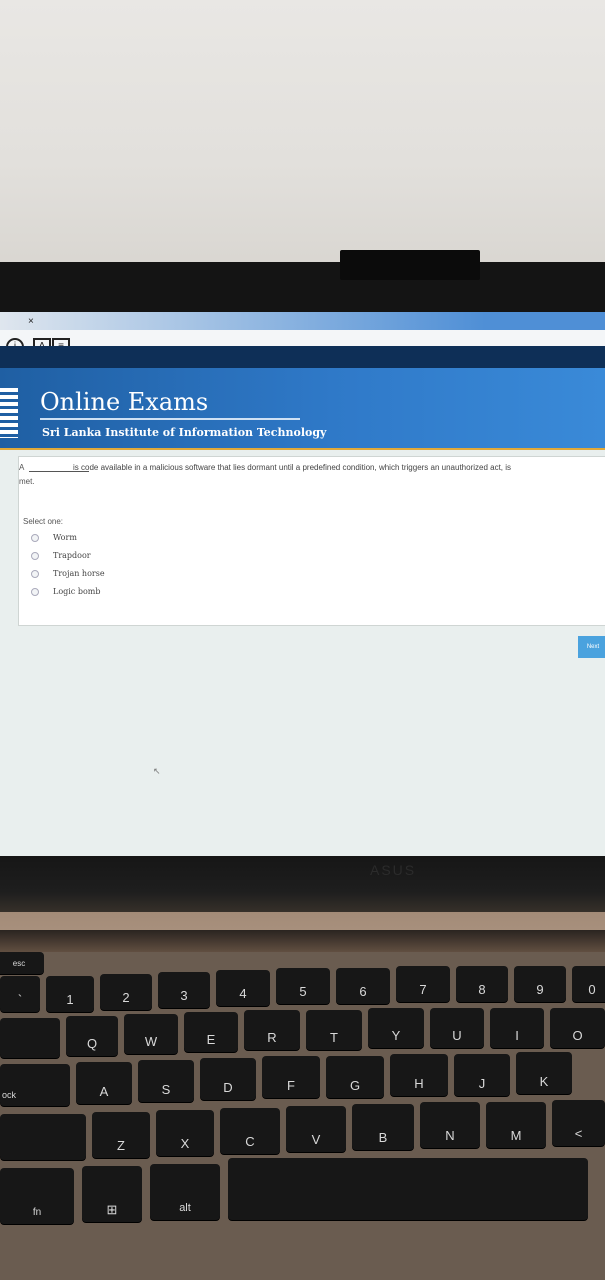  What do you see at coordinates (517, 1028) in the screenshot?
I see `key-i: I` at bounding box center [517, 1028].